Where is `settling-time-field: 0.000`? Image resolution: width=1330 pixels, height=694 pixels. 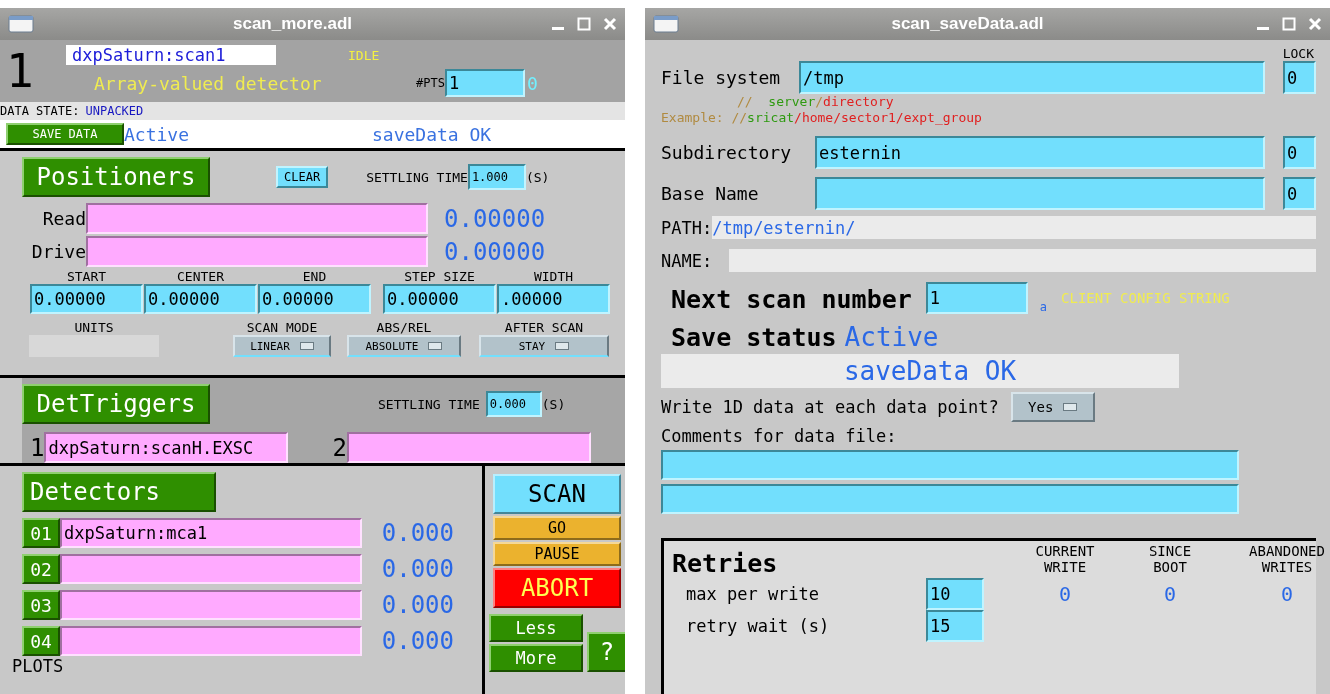 settling-time-field: 0.000 is located at coordinates (513, 404).